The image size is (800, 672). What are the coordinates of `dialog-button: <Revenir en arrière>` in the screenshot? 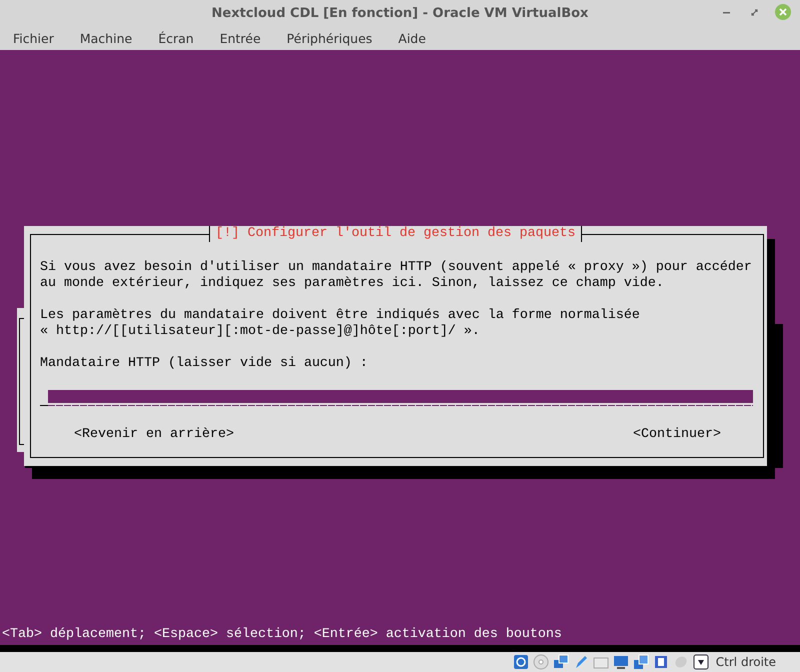 It's located at (154, 435).